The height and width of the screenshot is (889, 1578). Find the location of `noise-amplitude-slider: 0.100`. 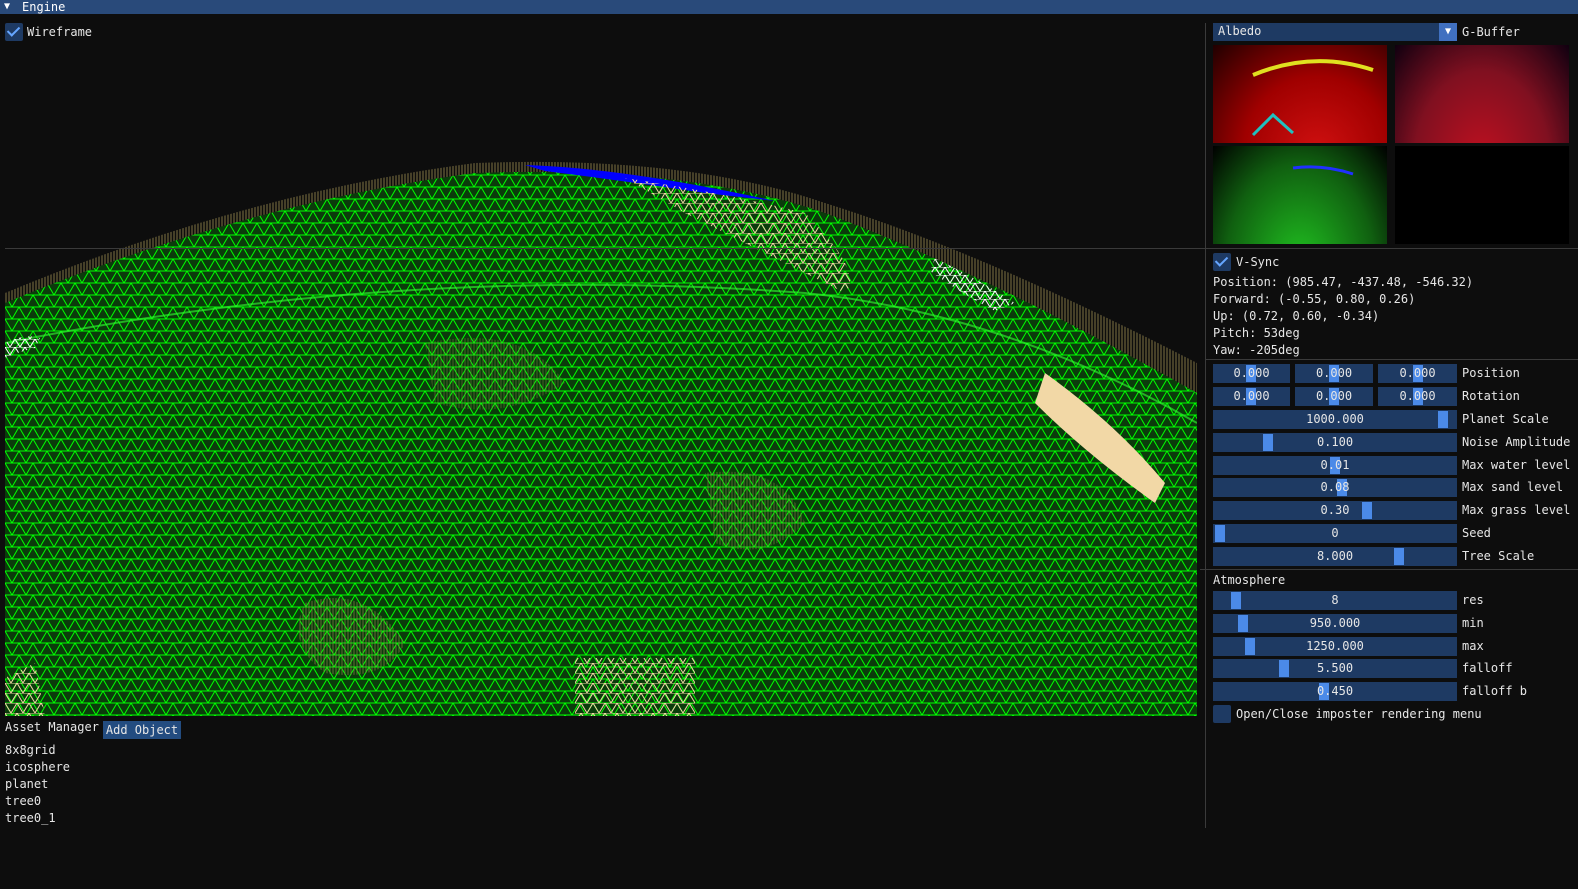

noise-amplitude-slider: 0.100 is located at coordinates (1335, 442).